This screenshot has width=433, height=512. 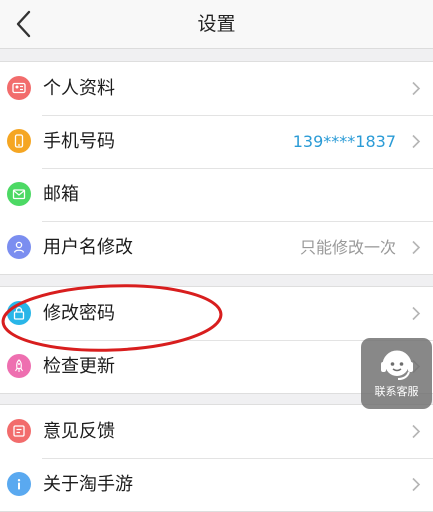 What do you see at coordinates (396, 365) in the screenshot?
I see `headset-icon` at bounding box center [396, 365].